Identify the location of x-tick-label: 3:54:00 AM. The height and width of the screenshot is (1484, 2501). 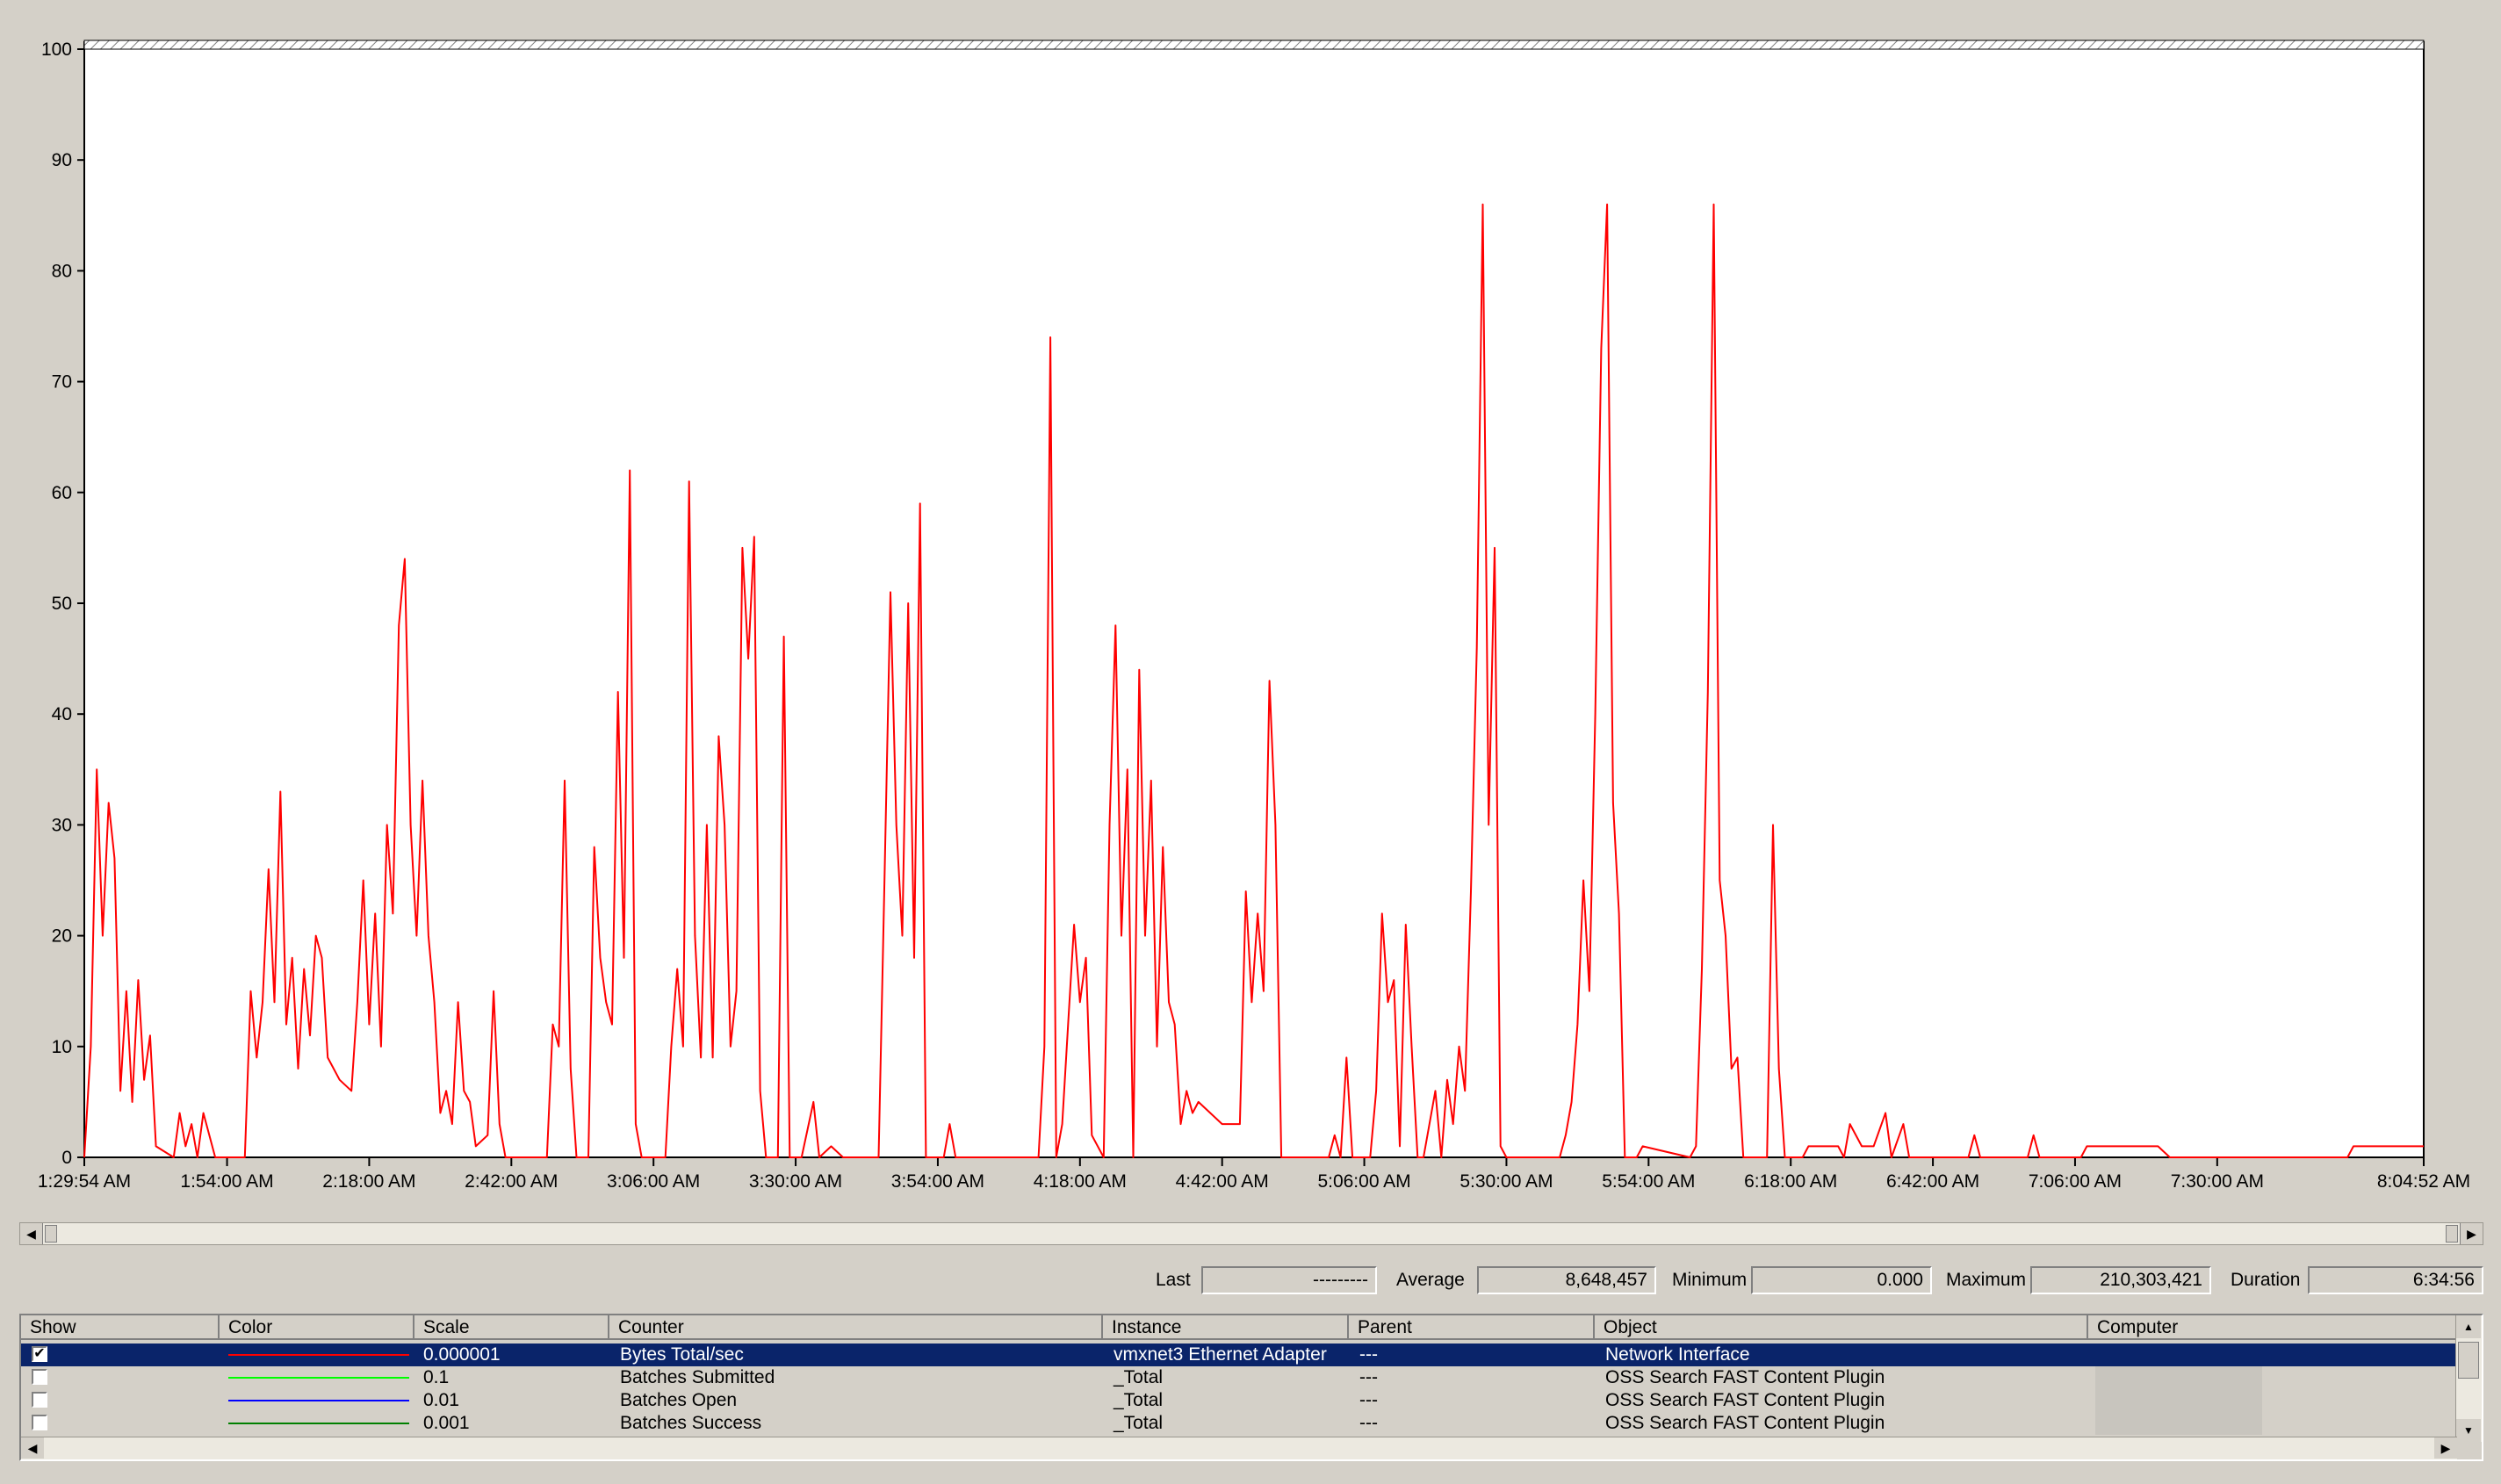
(937, 1181).